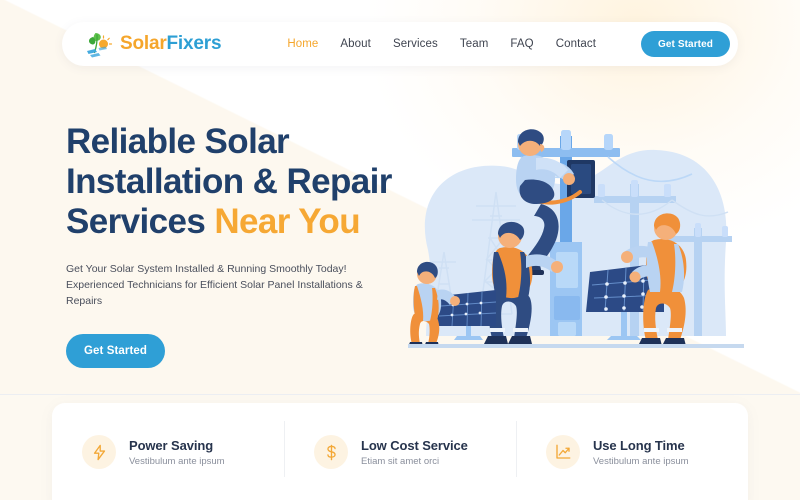 The image size is (800, 500). Describe the element at coordinates (576, 44) in the screenshot. I see `nav-item-contact: Contact` at that location.